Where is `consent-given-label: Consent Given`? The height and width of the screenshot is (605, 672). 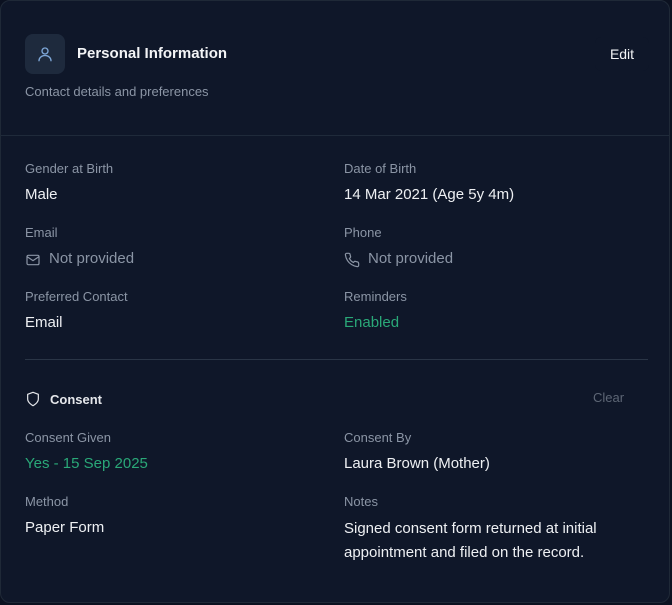
consent-given-label: Consent Given is located at coordinates (68, 437).